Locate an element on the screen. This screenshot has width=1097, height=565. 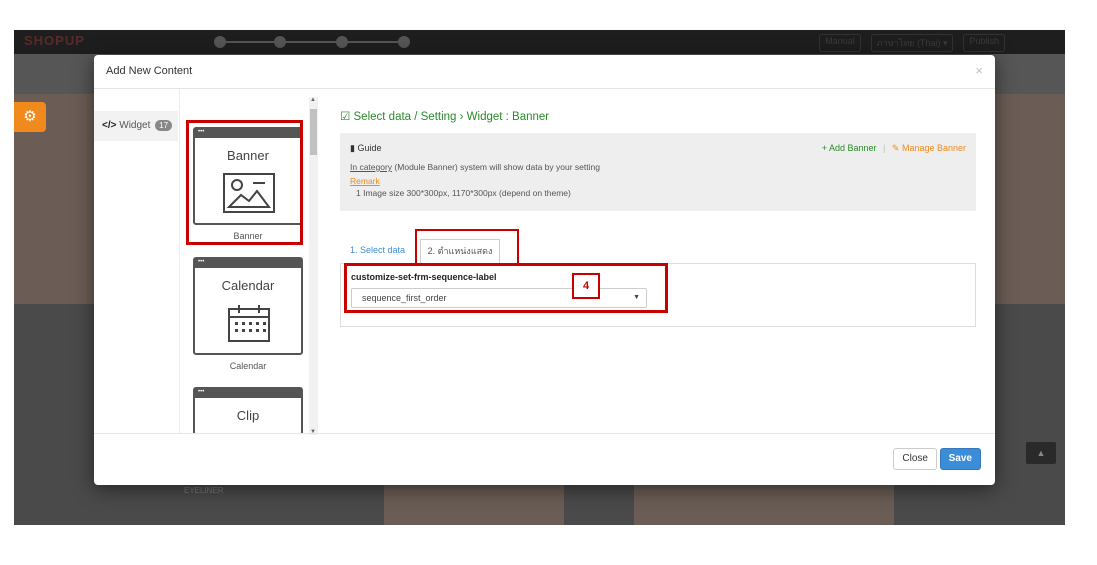
modal-footer: Close Save is located at coordinates (544, 459).